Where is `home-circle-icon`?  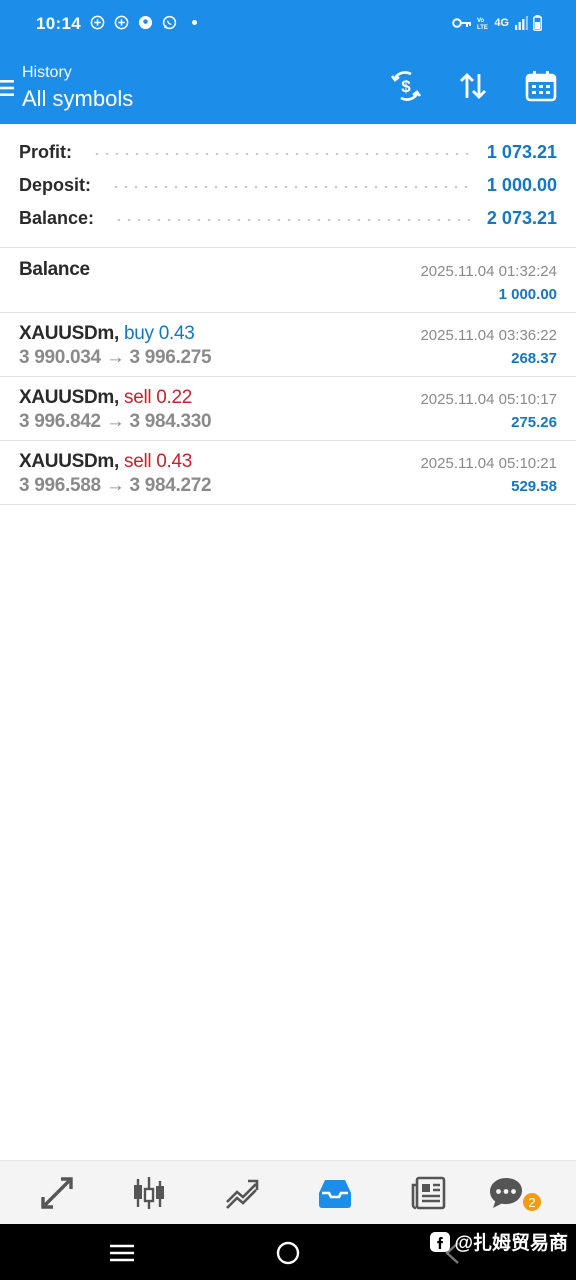
home-circle-icon is located at coordinates (288, 1253).